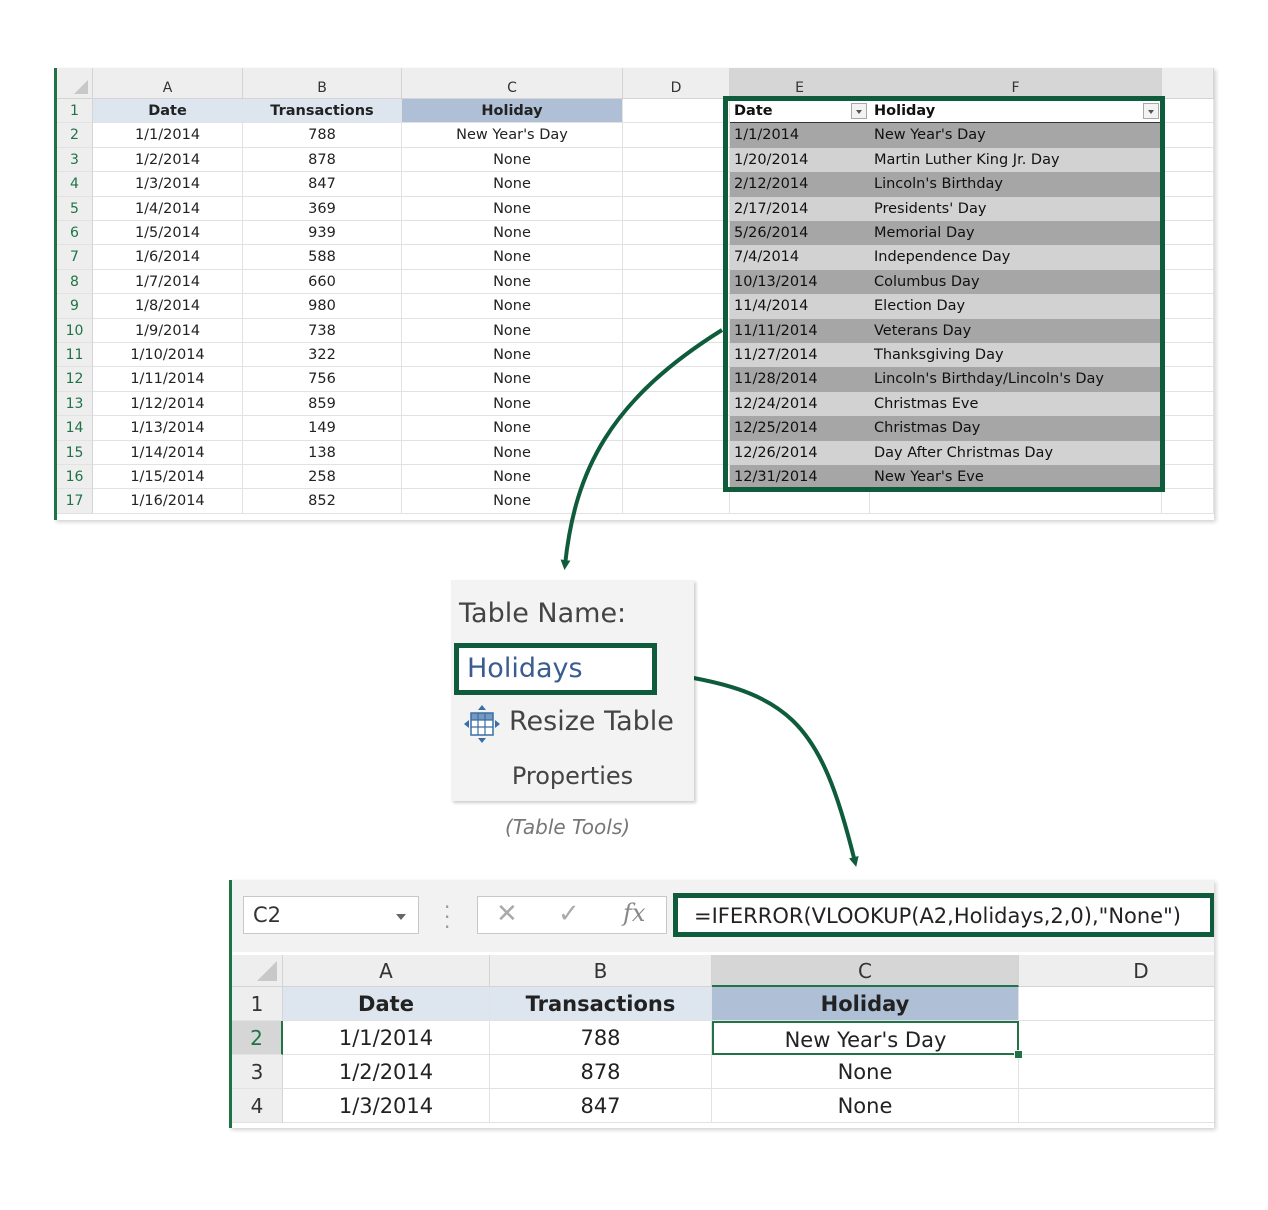 This screenshot has height=1210, width=1268. I want to click on table-name-input: Holidays, so click(555, 669).